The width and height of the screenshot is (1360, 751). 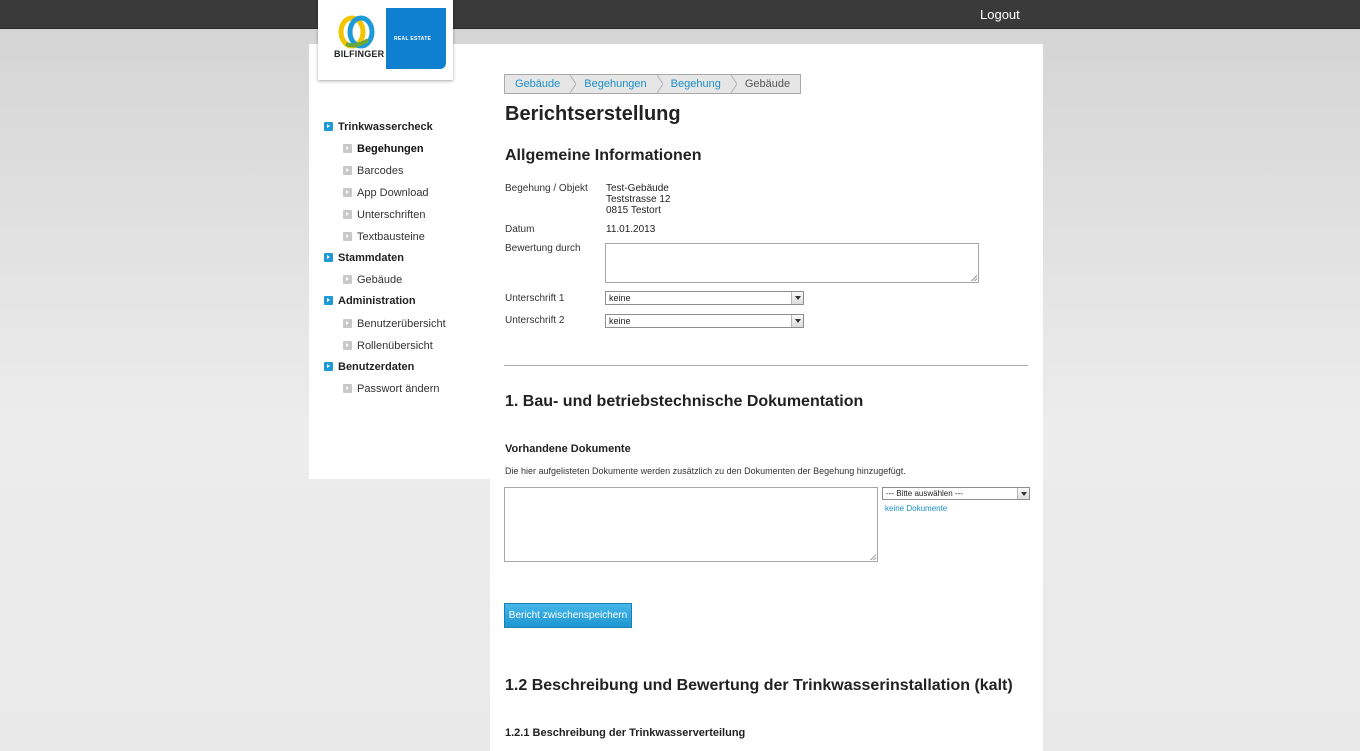 I want to click on nav-item-app-download: App Download, so click(x=393, y=193).